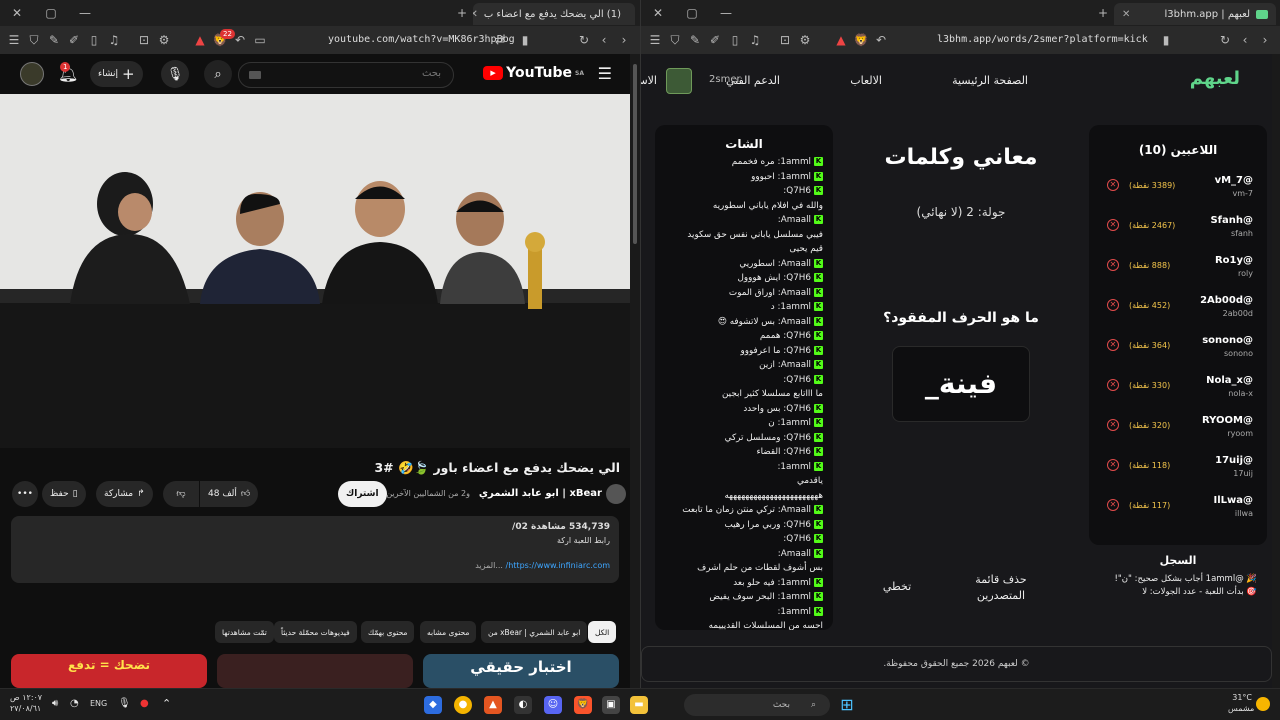 This screenshot has height=720, width=1280. What do you see at coordinates (144, 703) in the screenshot?
I see `recording-icon: ●` at bounding box center [144, 703].